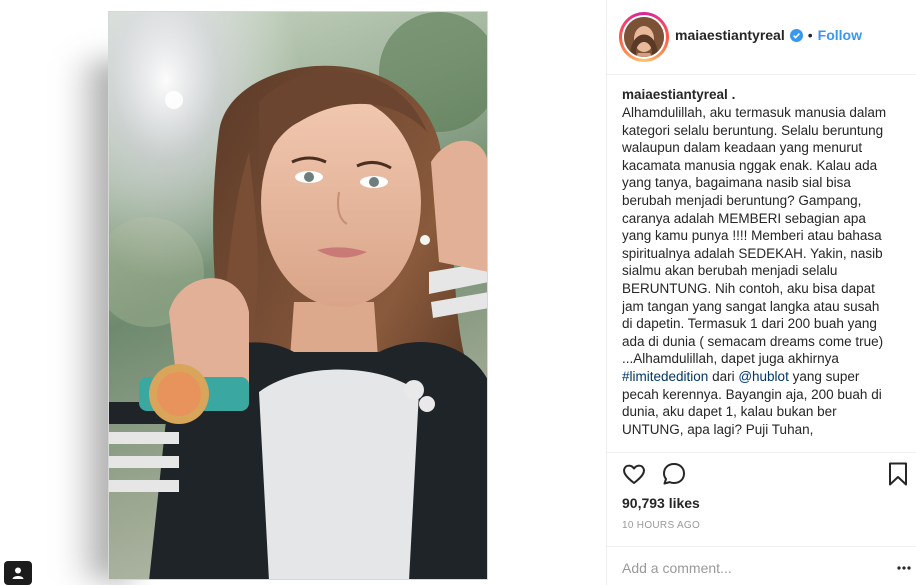 This screenshot has width=916, height=585. What do you see at coordinates (761, 472) in the screenshot?
I see `action-bar` at bounding box center [761, 472].